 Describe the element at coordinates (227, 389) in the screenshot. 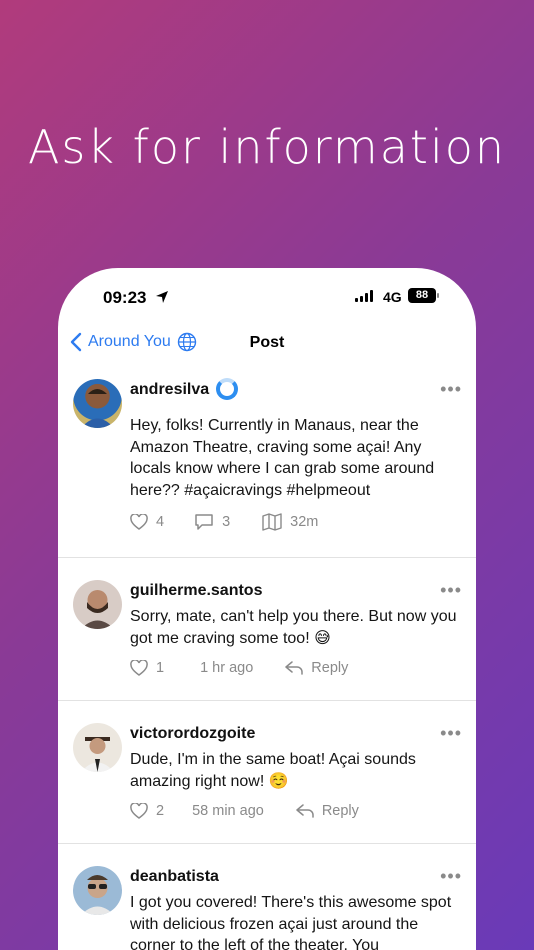

I see `verified-ring-icon` at that location.